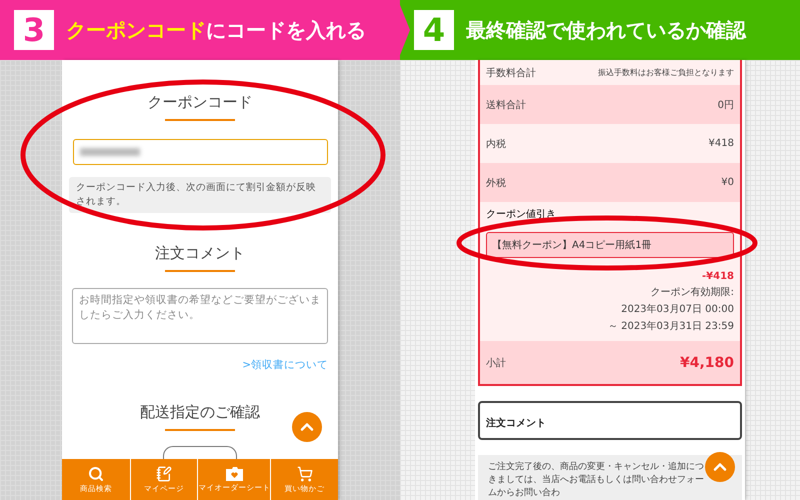  What do you see at coordinates (726, 105) in the screenshot?
I see `row-value: 0円` at bounding box center [726, 105].